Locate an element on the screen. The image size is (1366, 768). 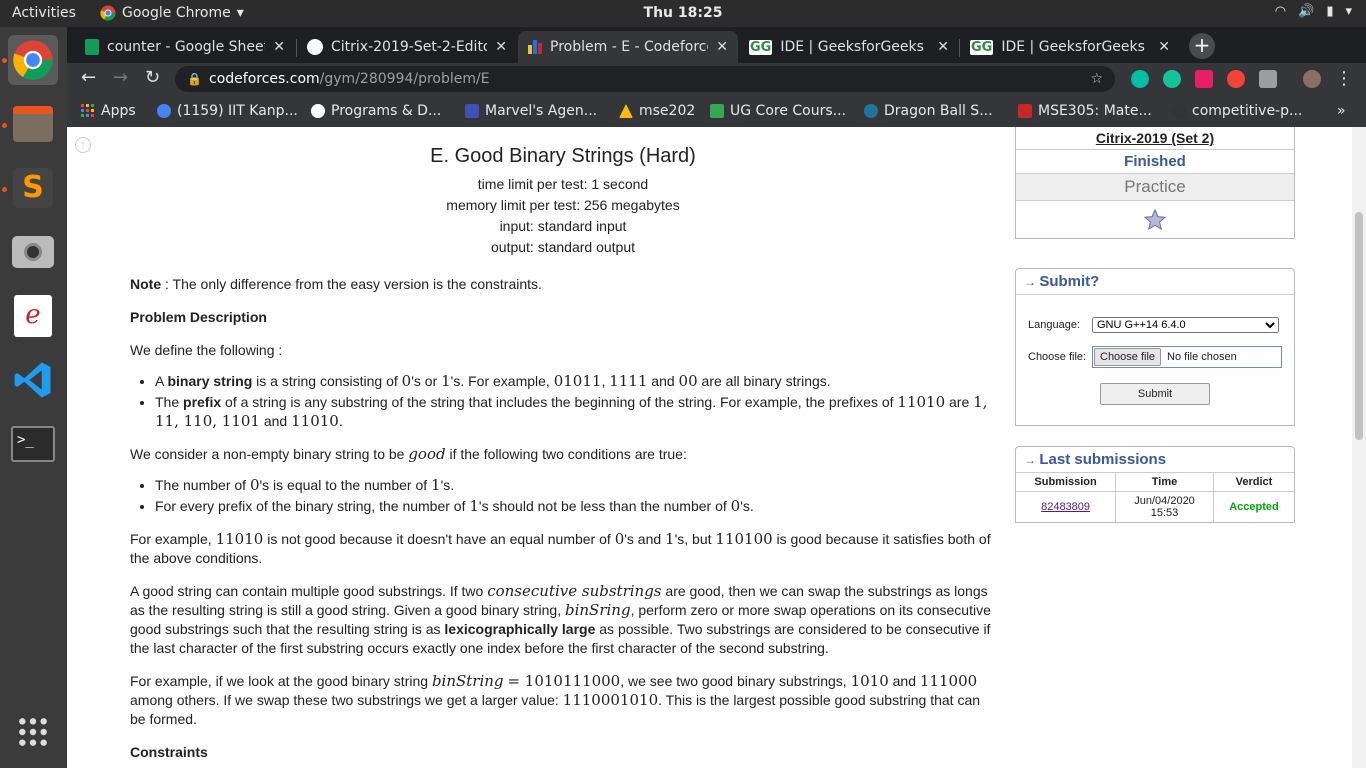
choose-file-label: Choose file: is located at coordinates (1057, 357).